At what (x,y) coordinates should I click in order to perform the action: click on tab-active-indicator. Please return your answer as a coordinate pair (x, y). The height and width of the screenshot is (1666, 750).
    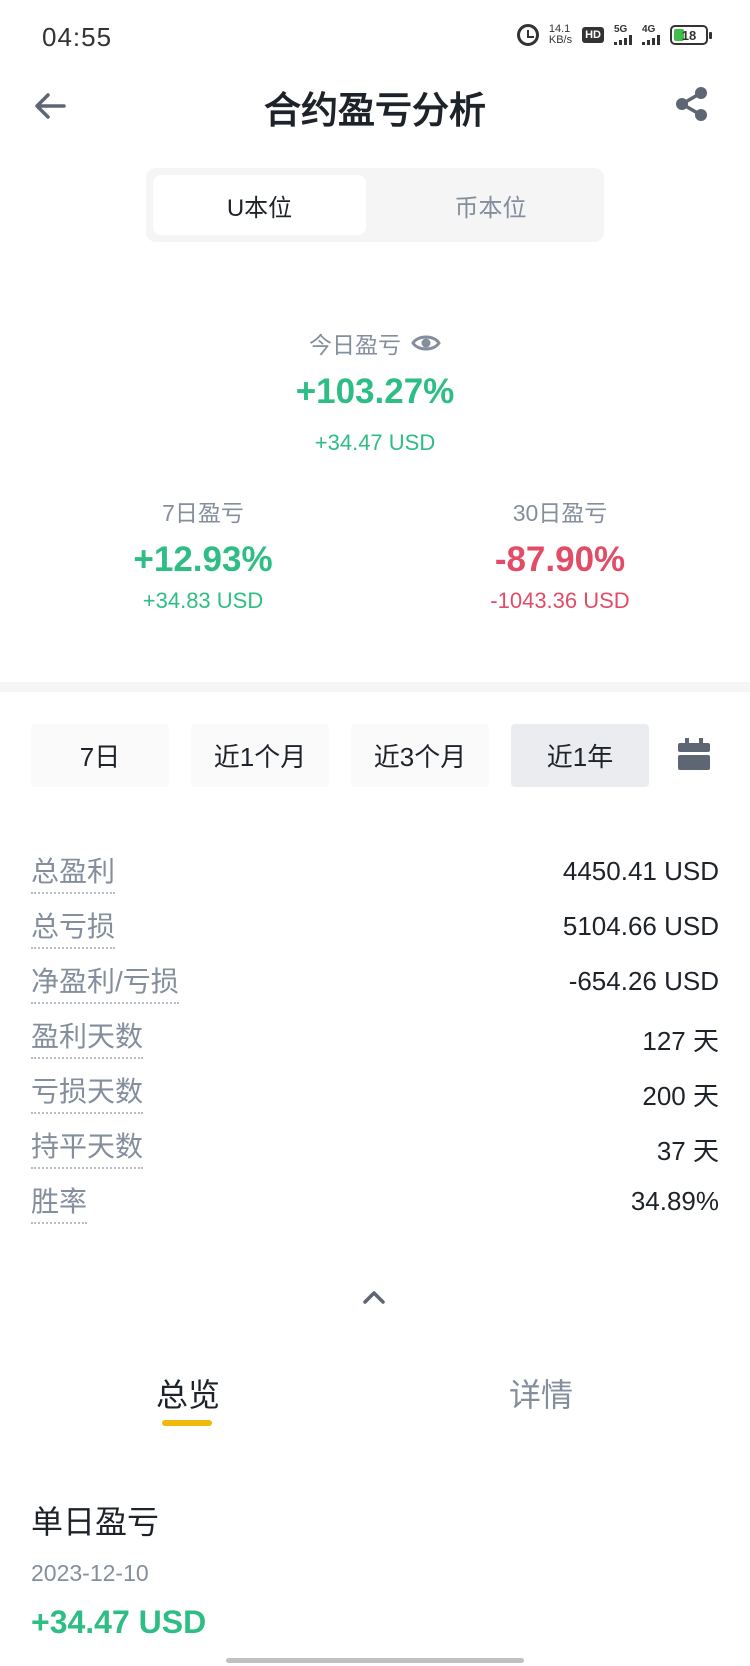
    Looking at the image, I should click on (187, 1423).